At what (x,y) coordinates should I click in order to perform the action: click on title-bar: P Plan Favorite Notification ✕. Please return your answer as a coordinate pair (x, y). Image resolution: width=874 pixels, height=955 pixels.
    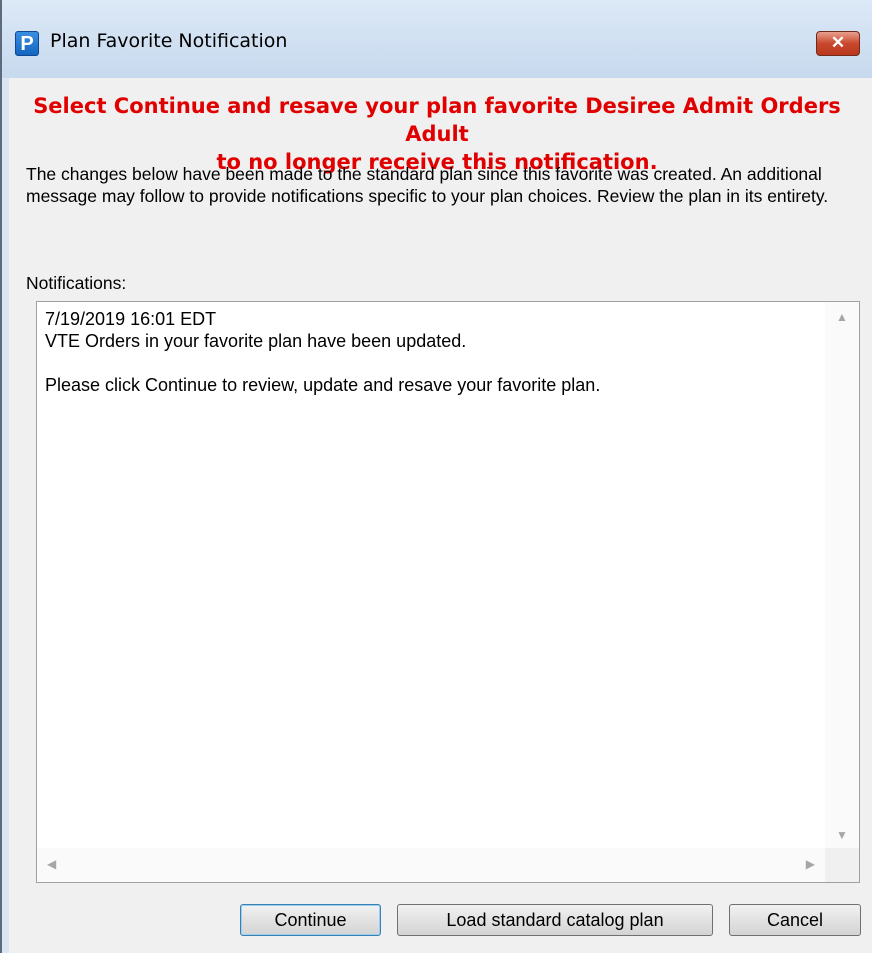
    Looking at the image, I should click on (437, 39).